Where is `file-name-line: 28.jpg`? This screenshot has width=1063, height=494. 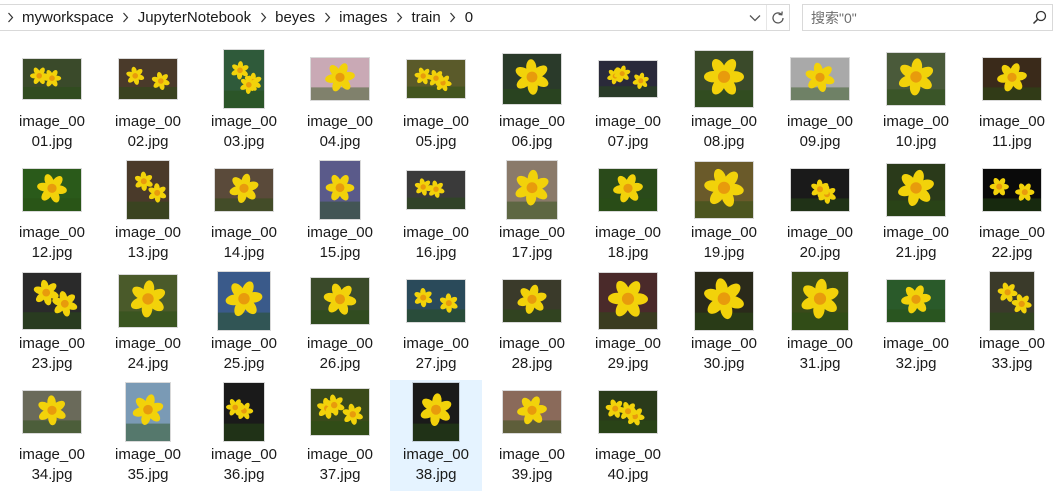
file-name-line: 28.jpg is located at coordinates (532, 363).